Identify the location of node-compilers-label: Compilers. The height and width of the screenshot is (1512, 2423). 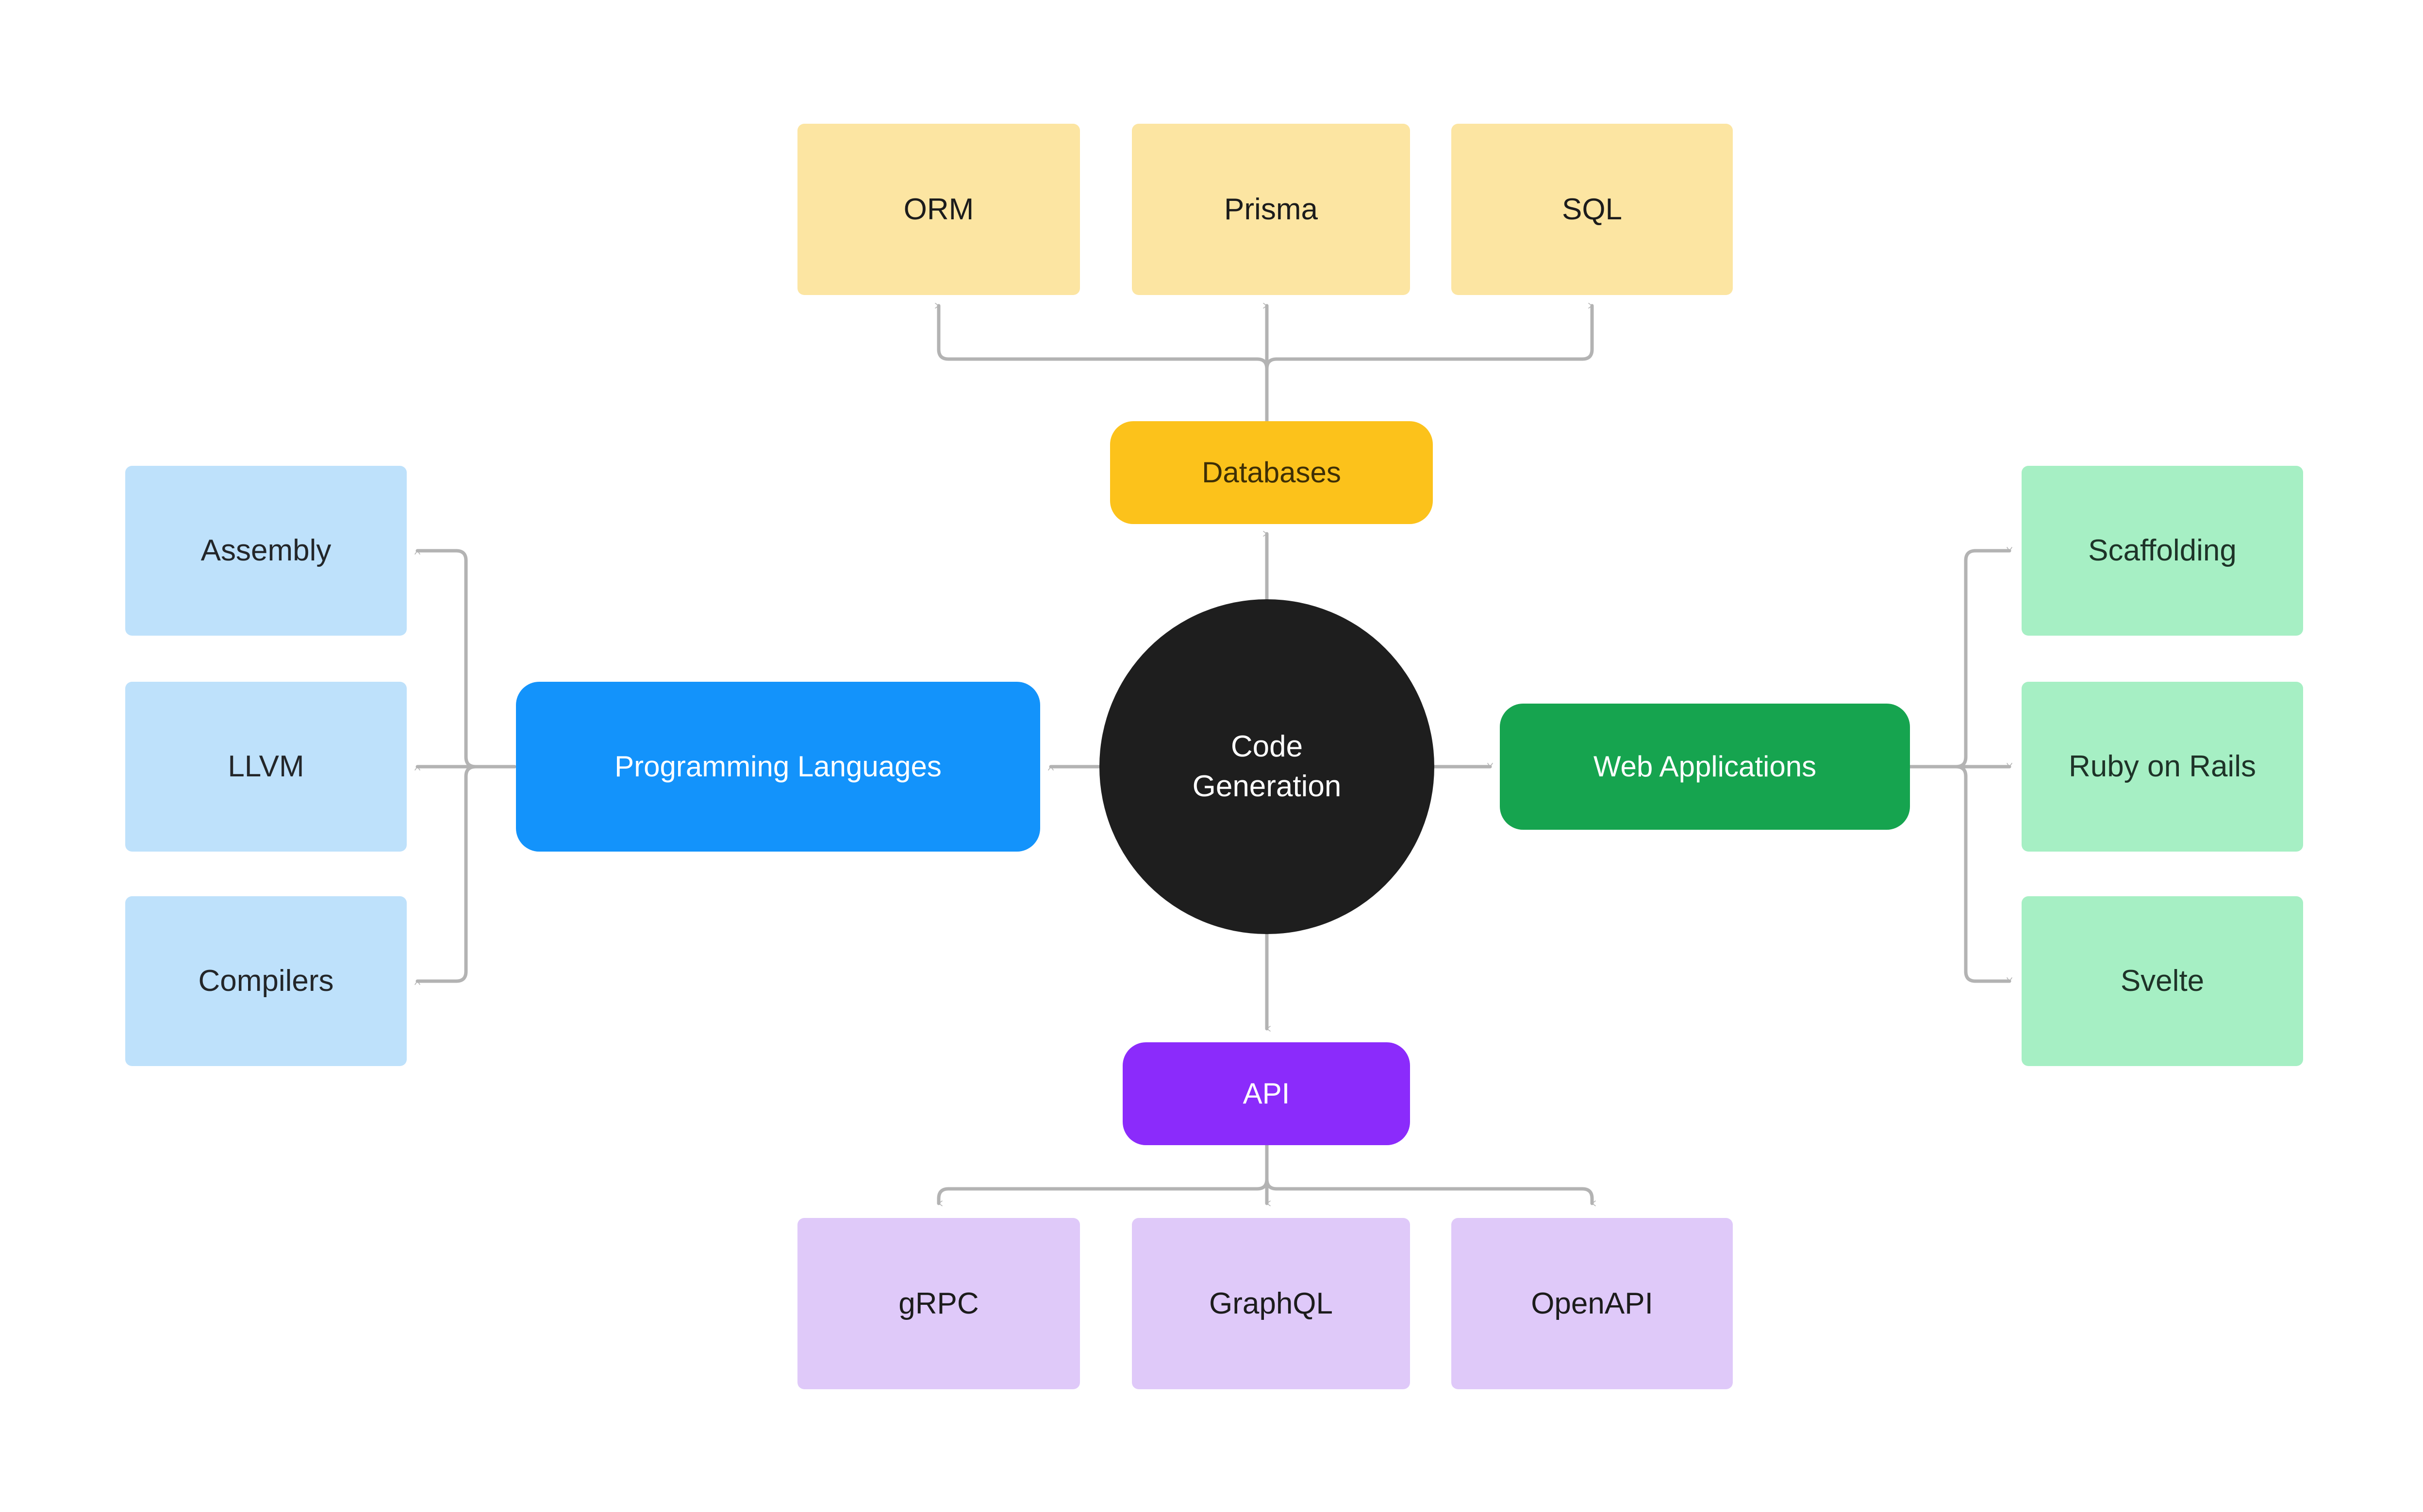
(266, 981).